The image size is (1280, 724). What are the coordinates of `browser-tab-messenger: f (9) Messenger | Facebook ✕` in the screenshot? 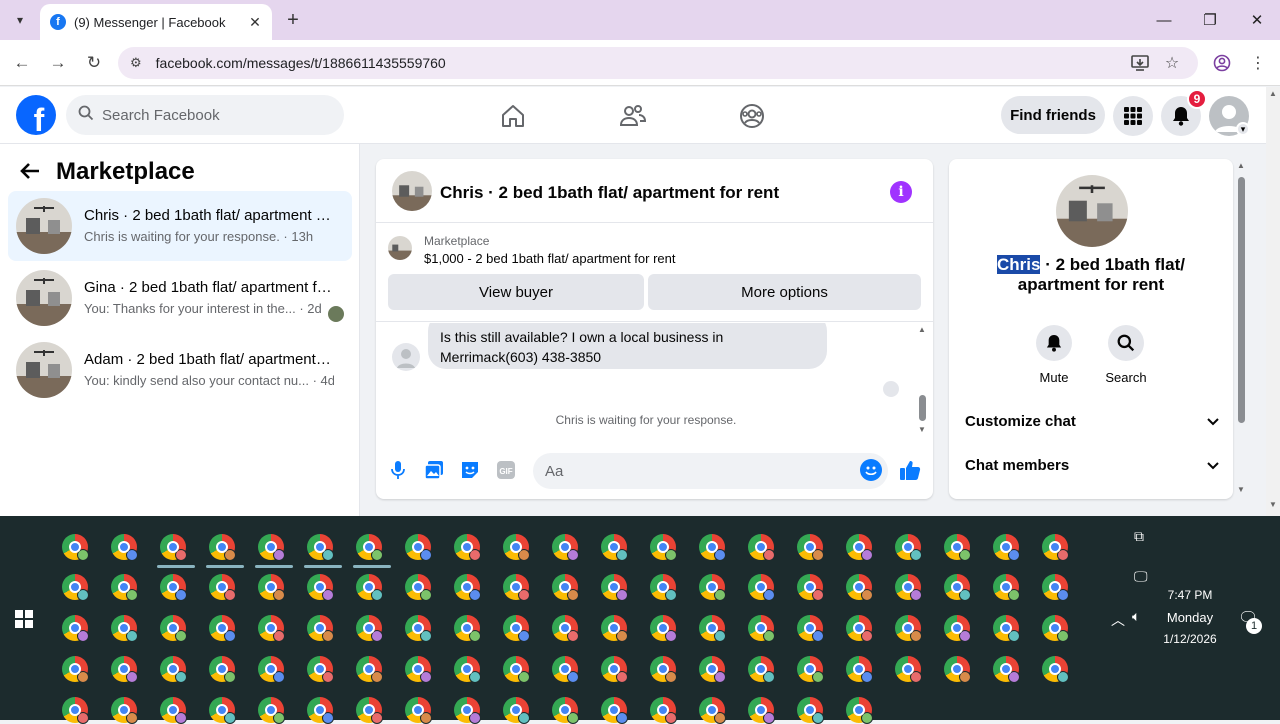 It's located at (156, 22).